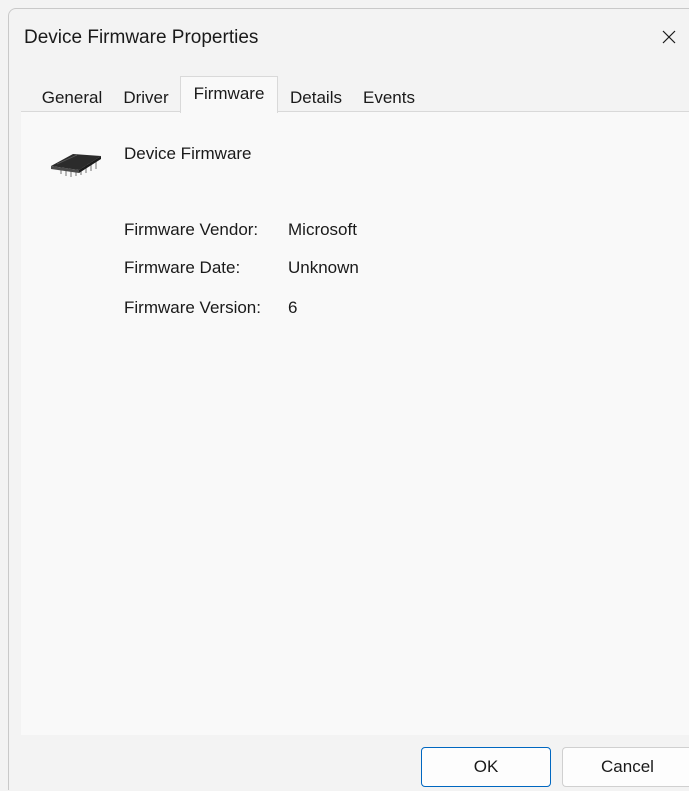 Image resolution: width=689 pixels, height=791 pixels. I want to click on tab-events: Events, so click(389, 97).